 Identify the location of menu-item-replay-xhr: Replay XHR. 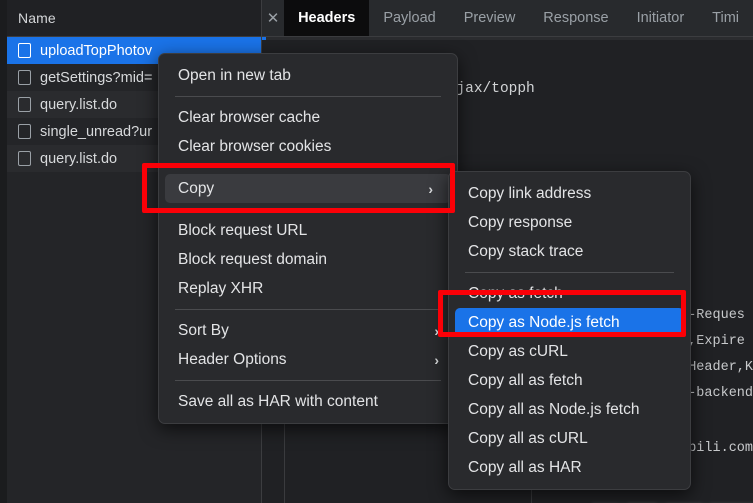
(308, 288).